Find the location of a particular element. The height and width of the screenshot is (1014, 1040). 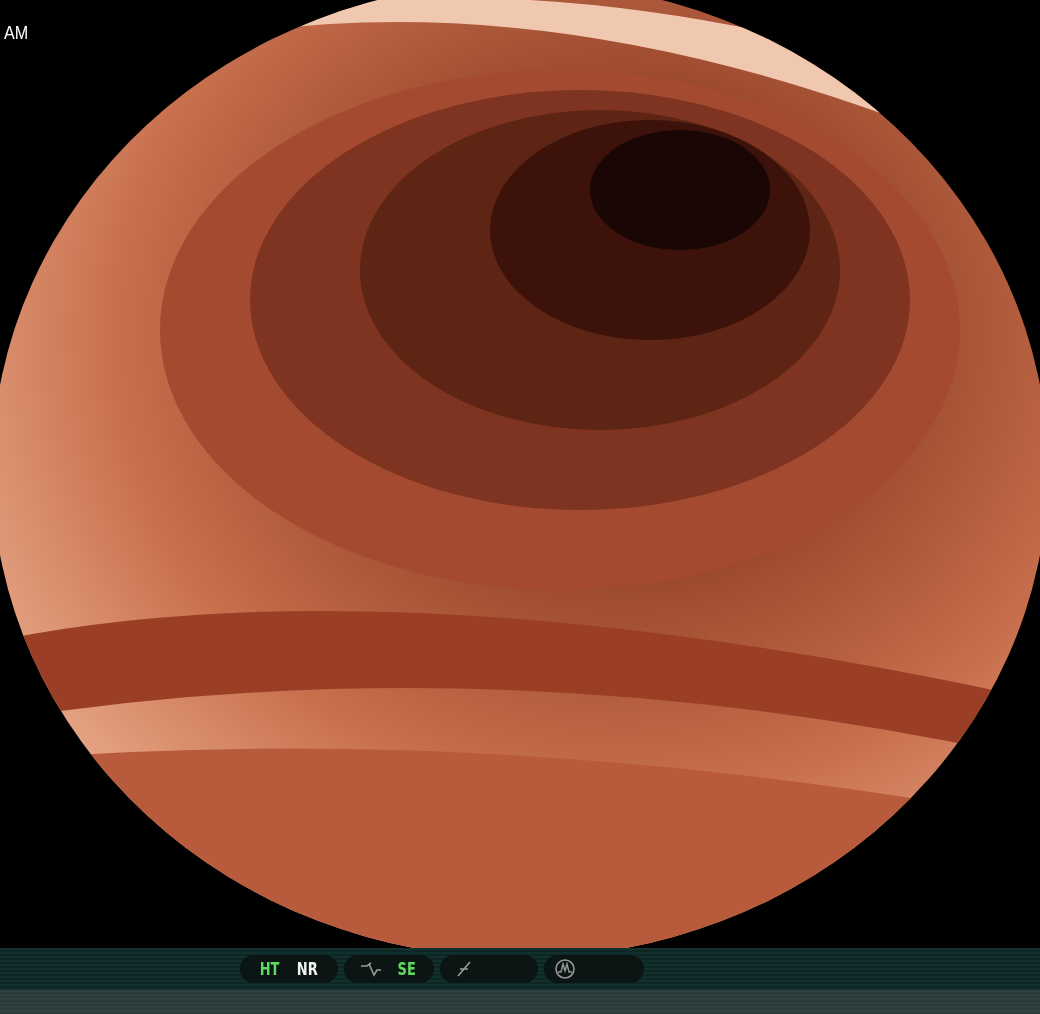

wave-circle-icon is located at coordinates (565, 969).